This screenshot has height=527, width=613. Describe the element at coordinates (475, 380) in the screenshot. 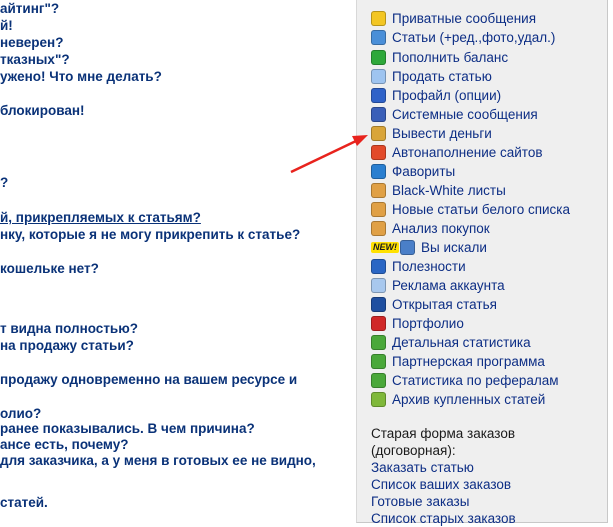

I see `menu-item-label: Статистика по рефералам` at that location.